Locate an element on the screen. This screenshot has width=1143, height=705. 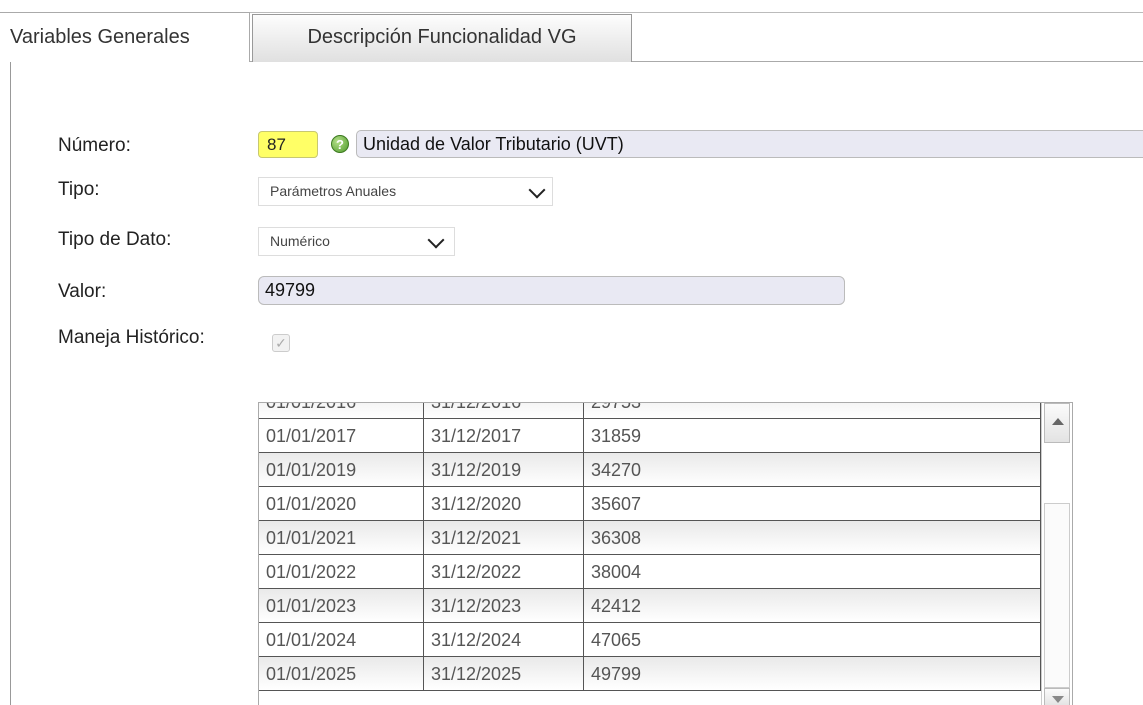
maneja-historico-label: Maneja Histórico: is located at coordinates (131, 337).